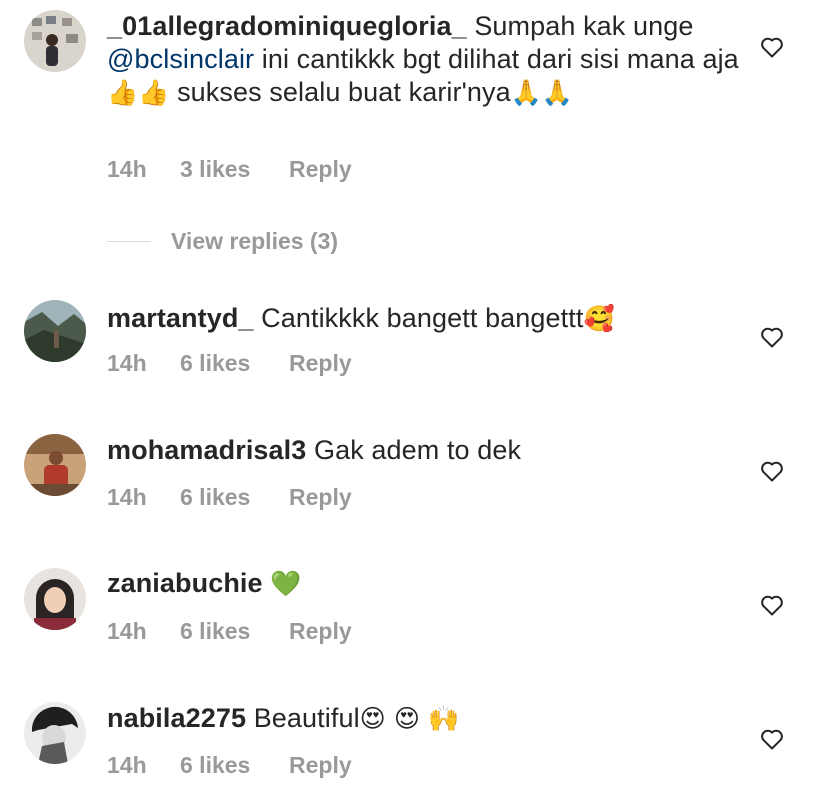  Describe the element at coordinates (180, 318) in the screenshot. I see `comment-username: martantyd_` at that location.